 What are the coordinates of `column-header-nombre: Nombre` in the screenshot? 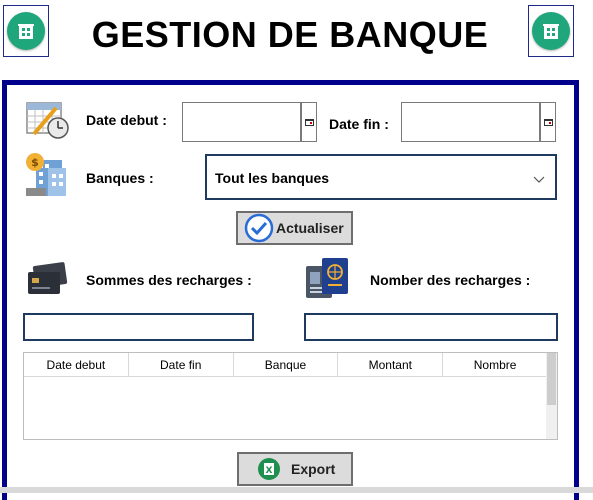 It's located at (495, 364).